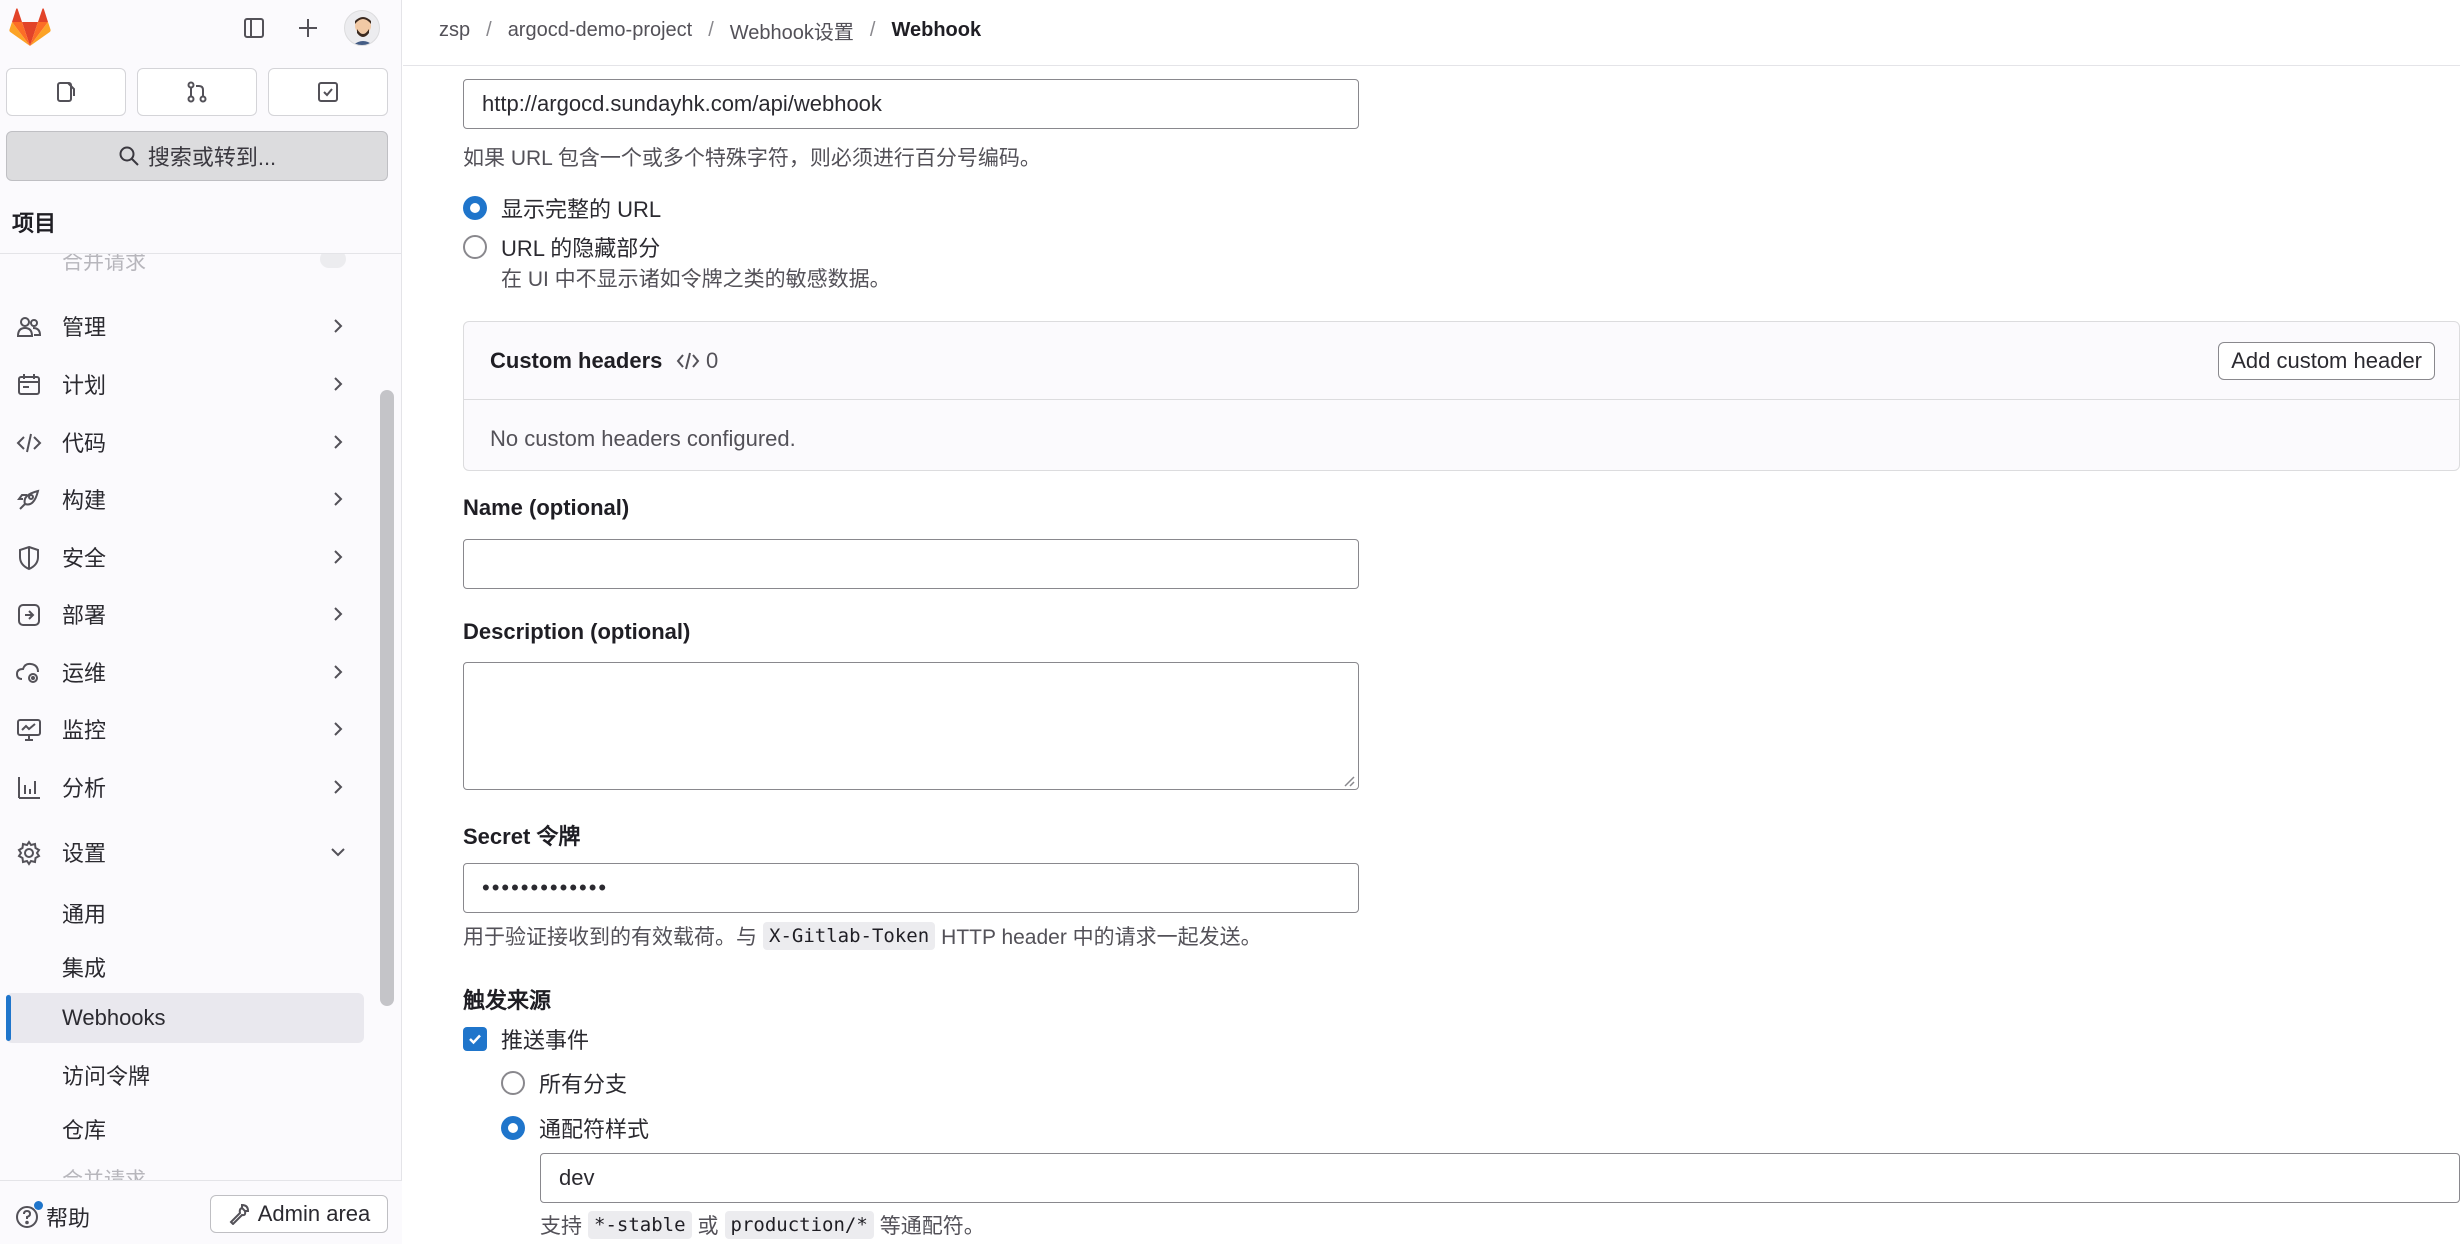 Image resolution: width=2460 pixels, height=1244 pixels. What do you see at coordinates (546, 507) in the screenshot?
I see `name-label: Name (optional)` at bounding box center [546, 507].